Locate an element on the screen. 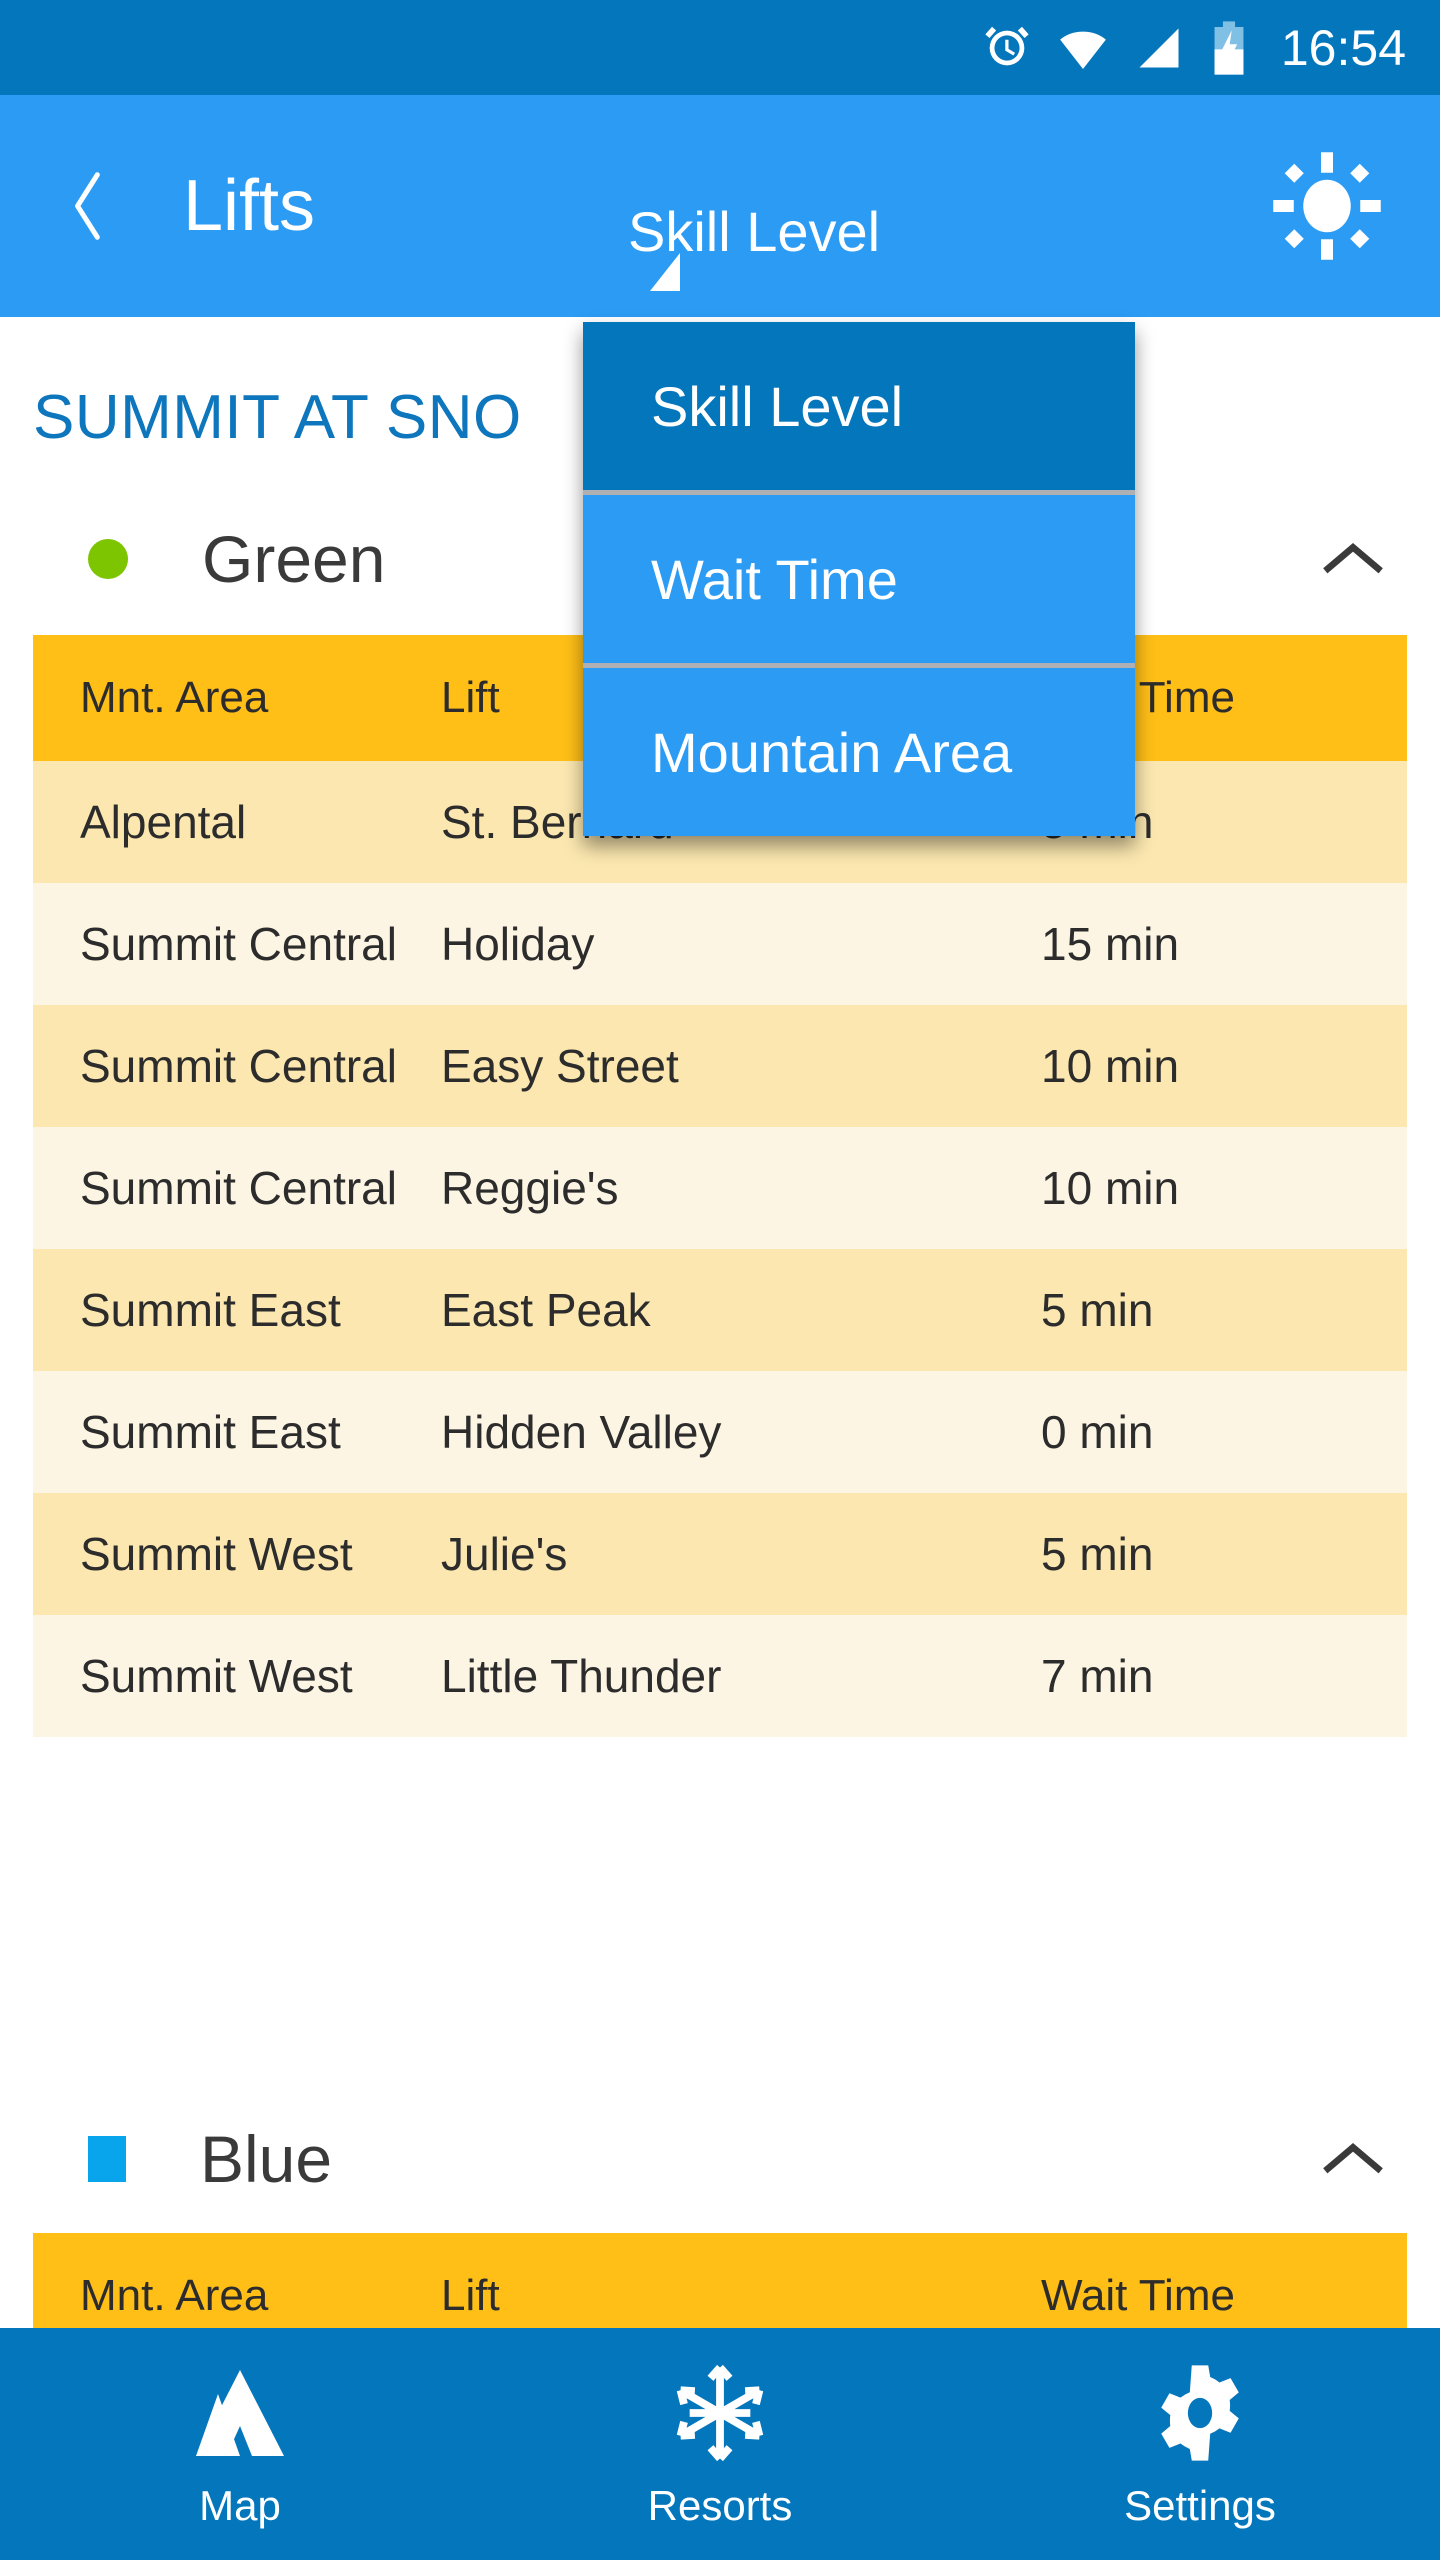 This screenshot has width=1440, height=2560. sun-icon is located at coordinates (1327, 206).